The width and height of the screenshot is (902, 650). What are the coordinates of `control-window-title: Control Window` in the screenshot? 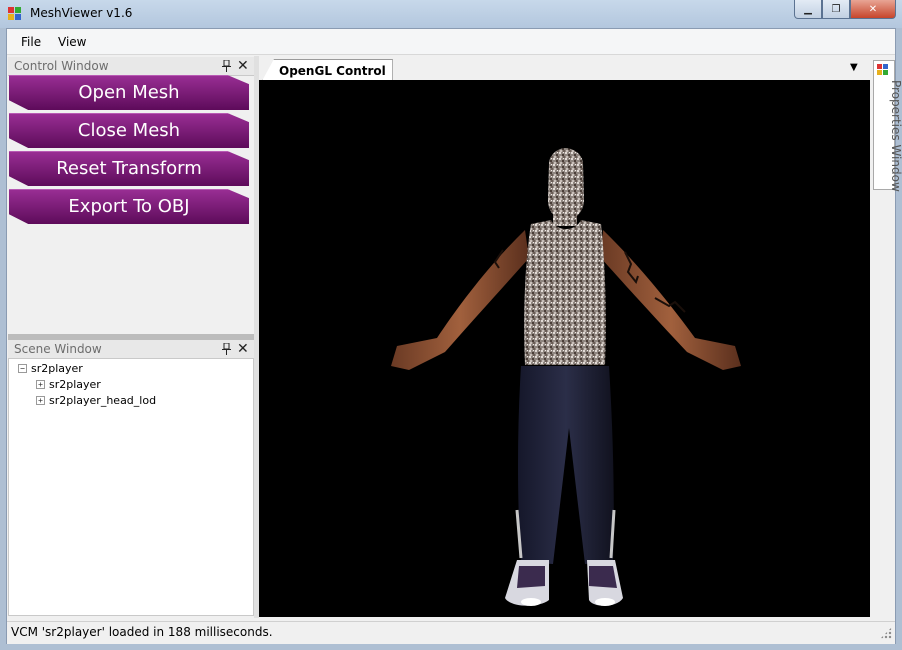 It's located at (61, 66).